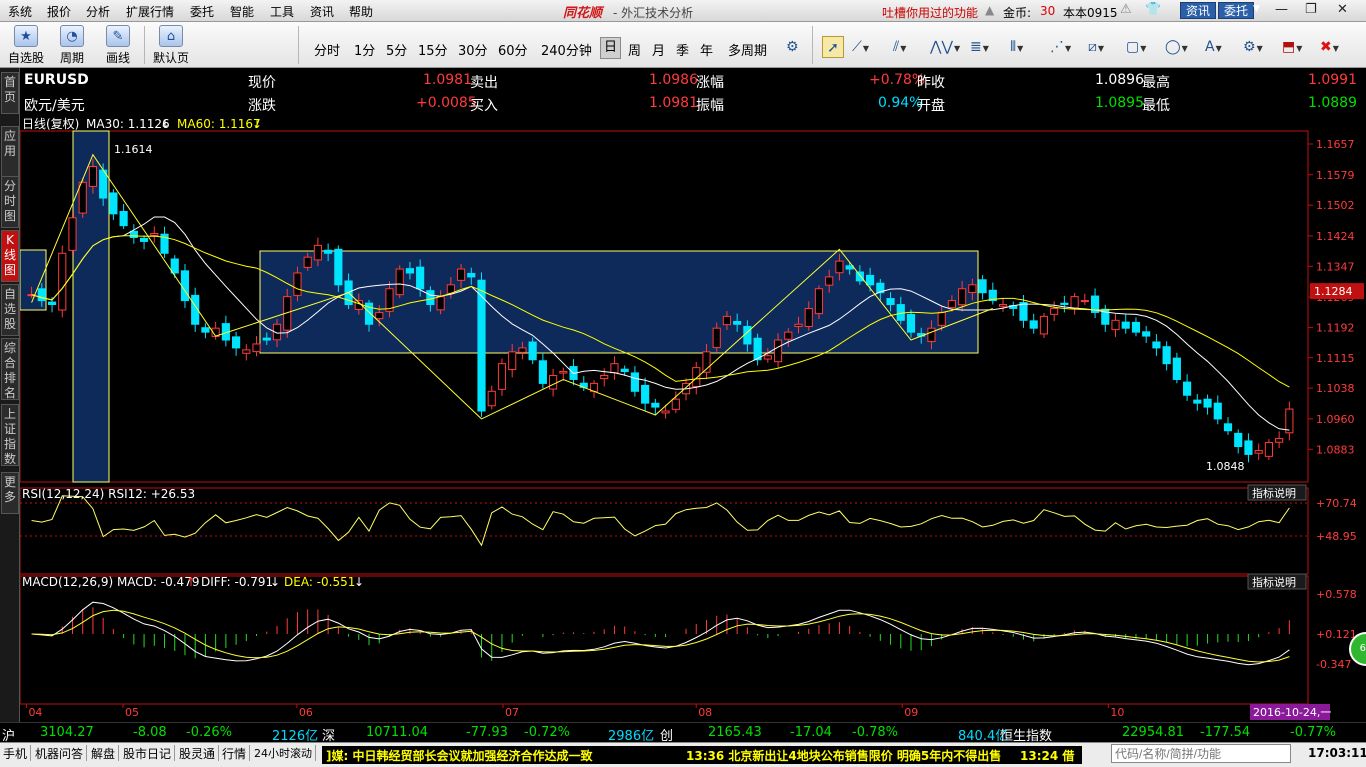  I want to click on line-tool-icon: ⟋▼, so click(860, 47).